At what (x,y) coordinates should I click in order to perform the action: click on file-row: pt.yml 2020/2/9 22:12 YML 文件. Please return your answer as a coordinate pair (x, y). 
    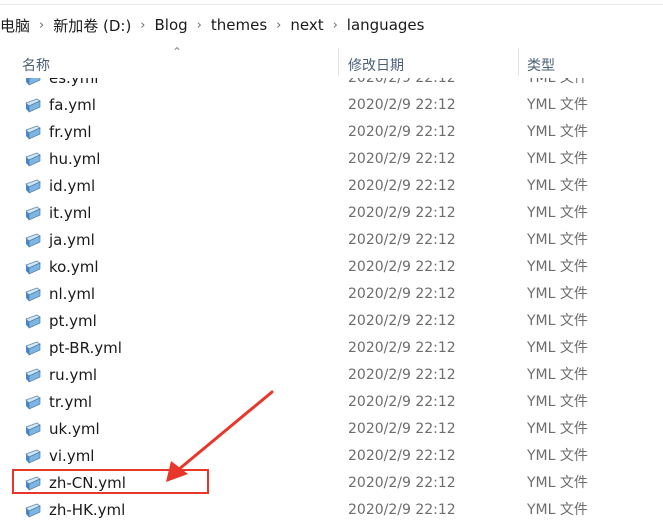
    Looking at the image, I should click on (331, 321).